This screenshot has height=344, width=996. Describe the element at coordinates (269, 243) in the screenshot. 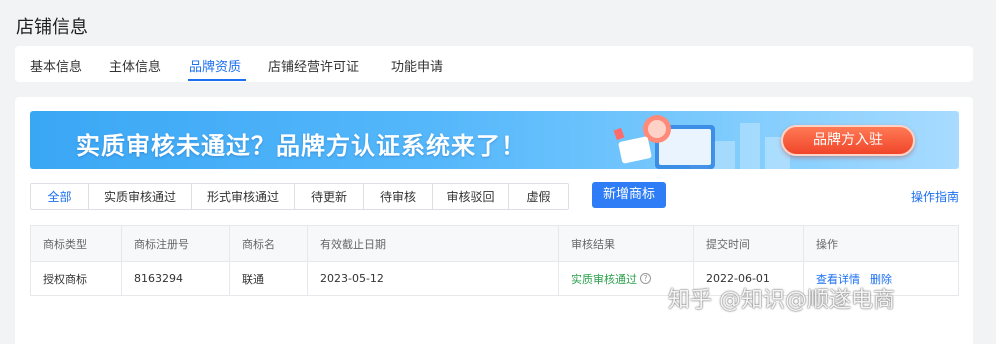

I see `column-header: 商标名` at that location.